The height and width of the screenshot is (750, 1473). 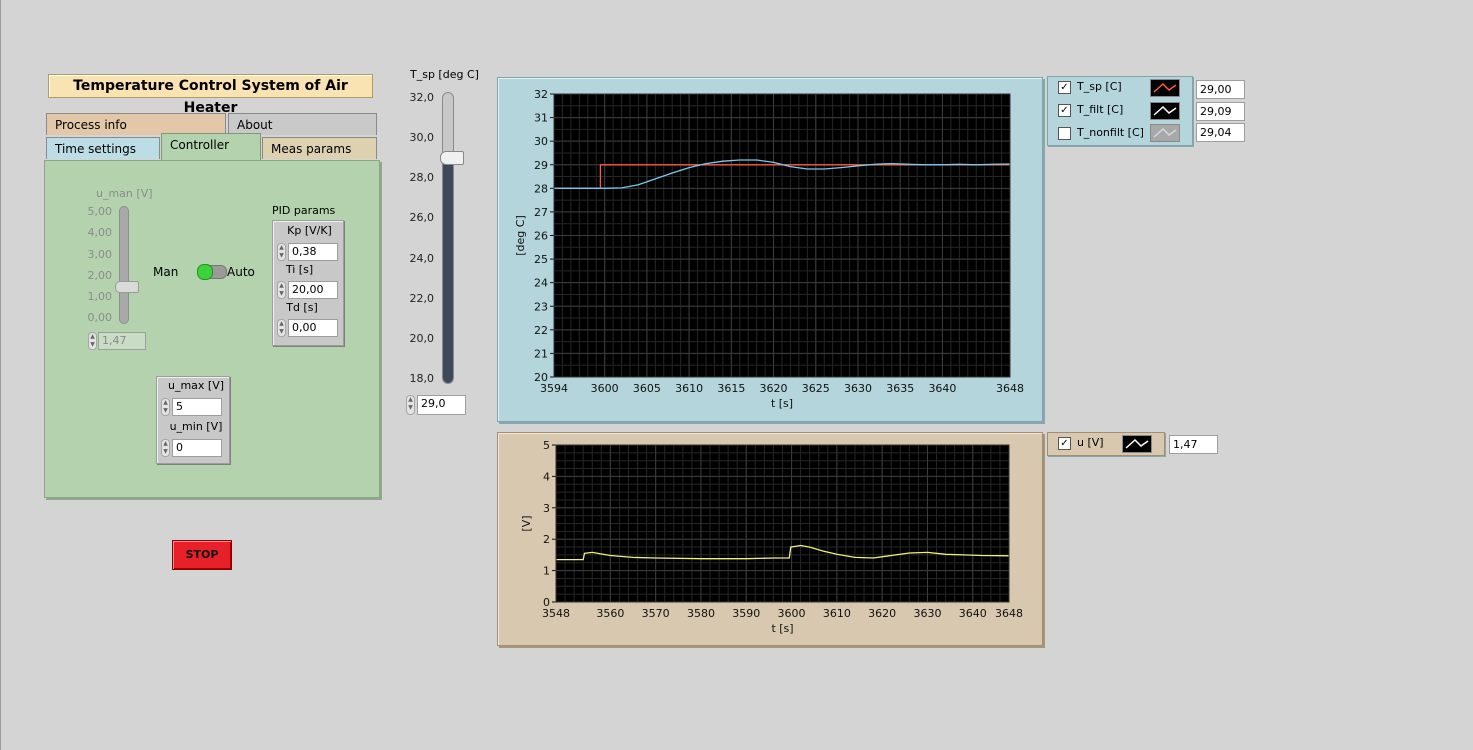 What do you see at coordinates (541, 377) in the screenshot?
I see `y-tick-label: 20` at bounding box center [541, 377].